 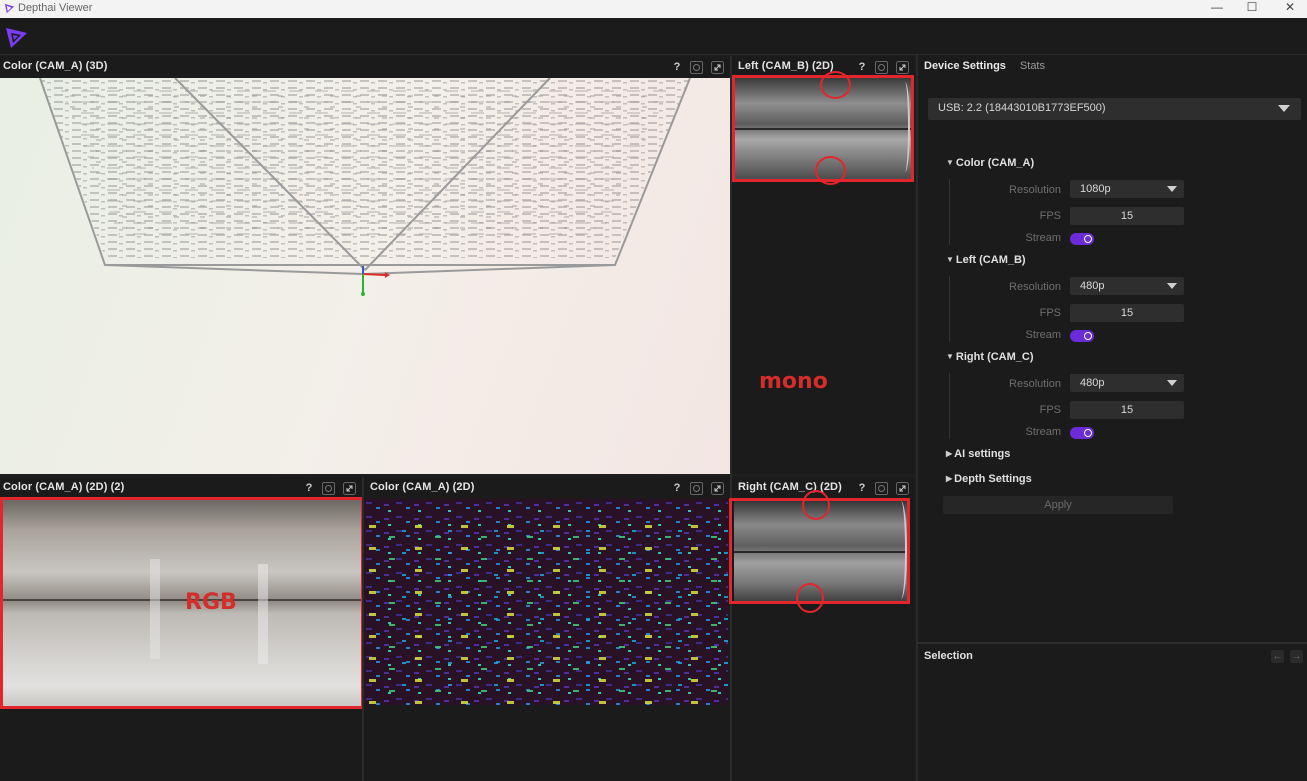 What do you see at coordinates (995, 163) in the screenshot?
I see `section-title: Color (CAM_A)` at bounding box center [995, 163].